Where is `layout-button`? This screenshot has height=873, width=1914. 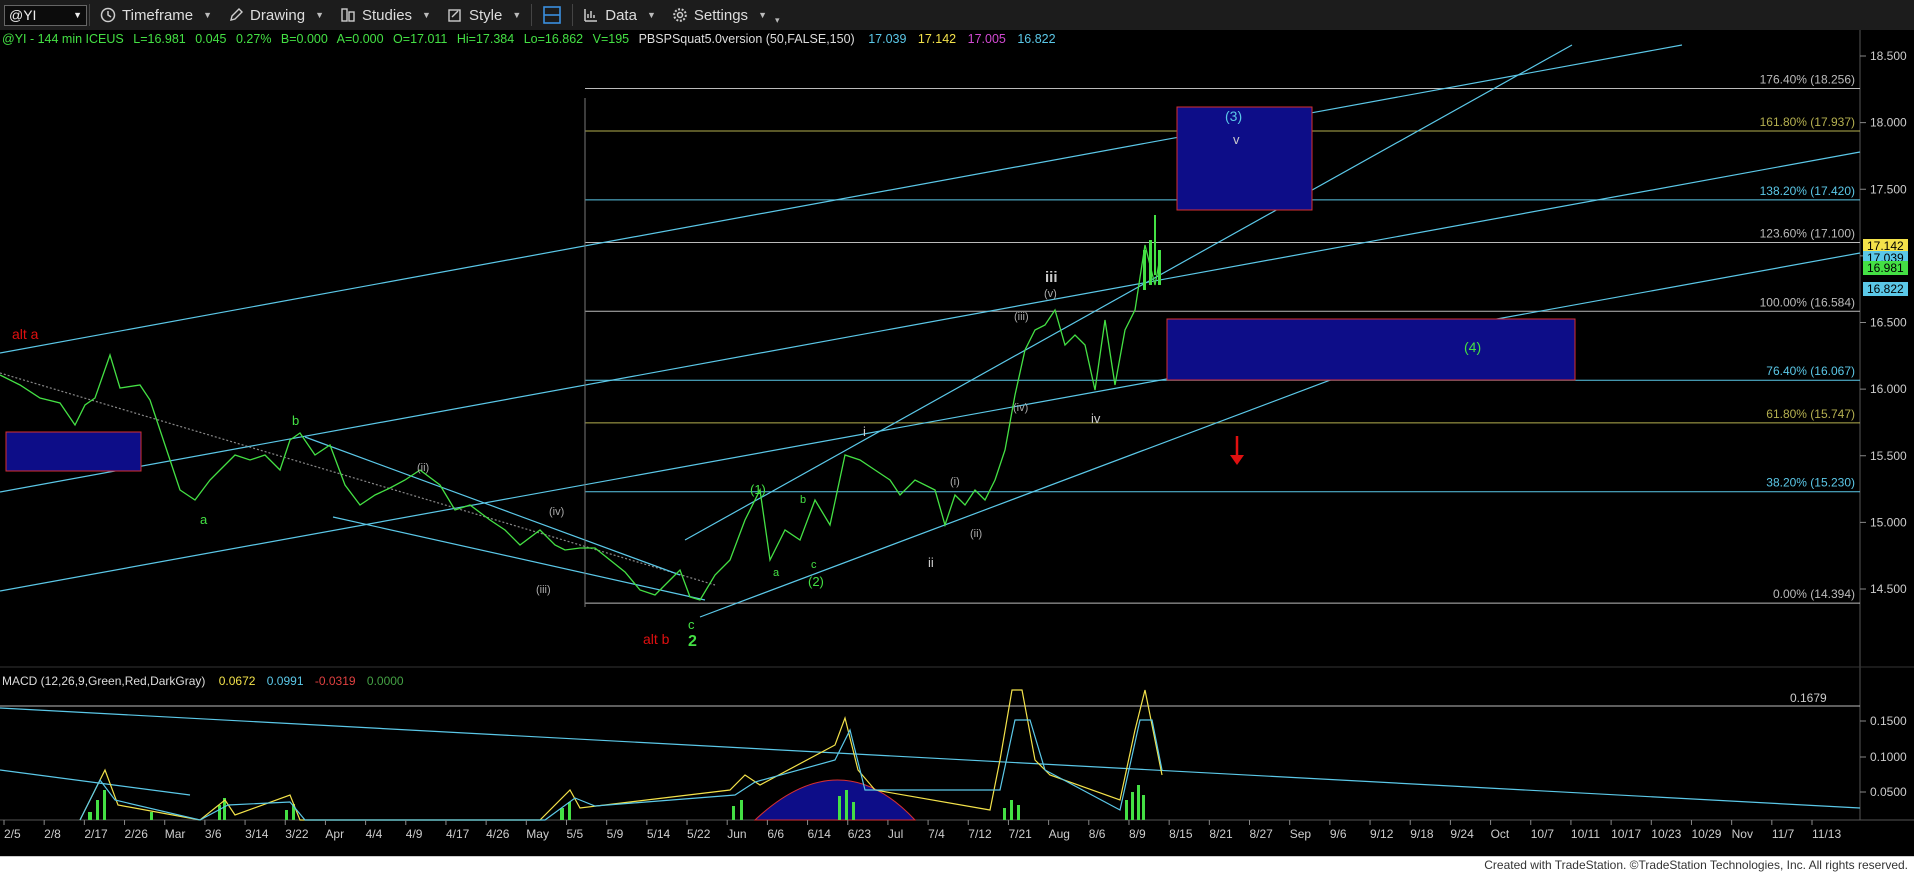
layout-button is located at coordinates (552, 15).